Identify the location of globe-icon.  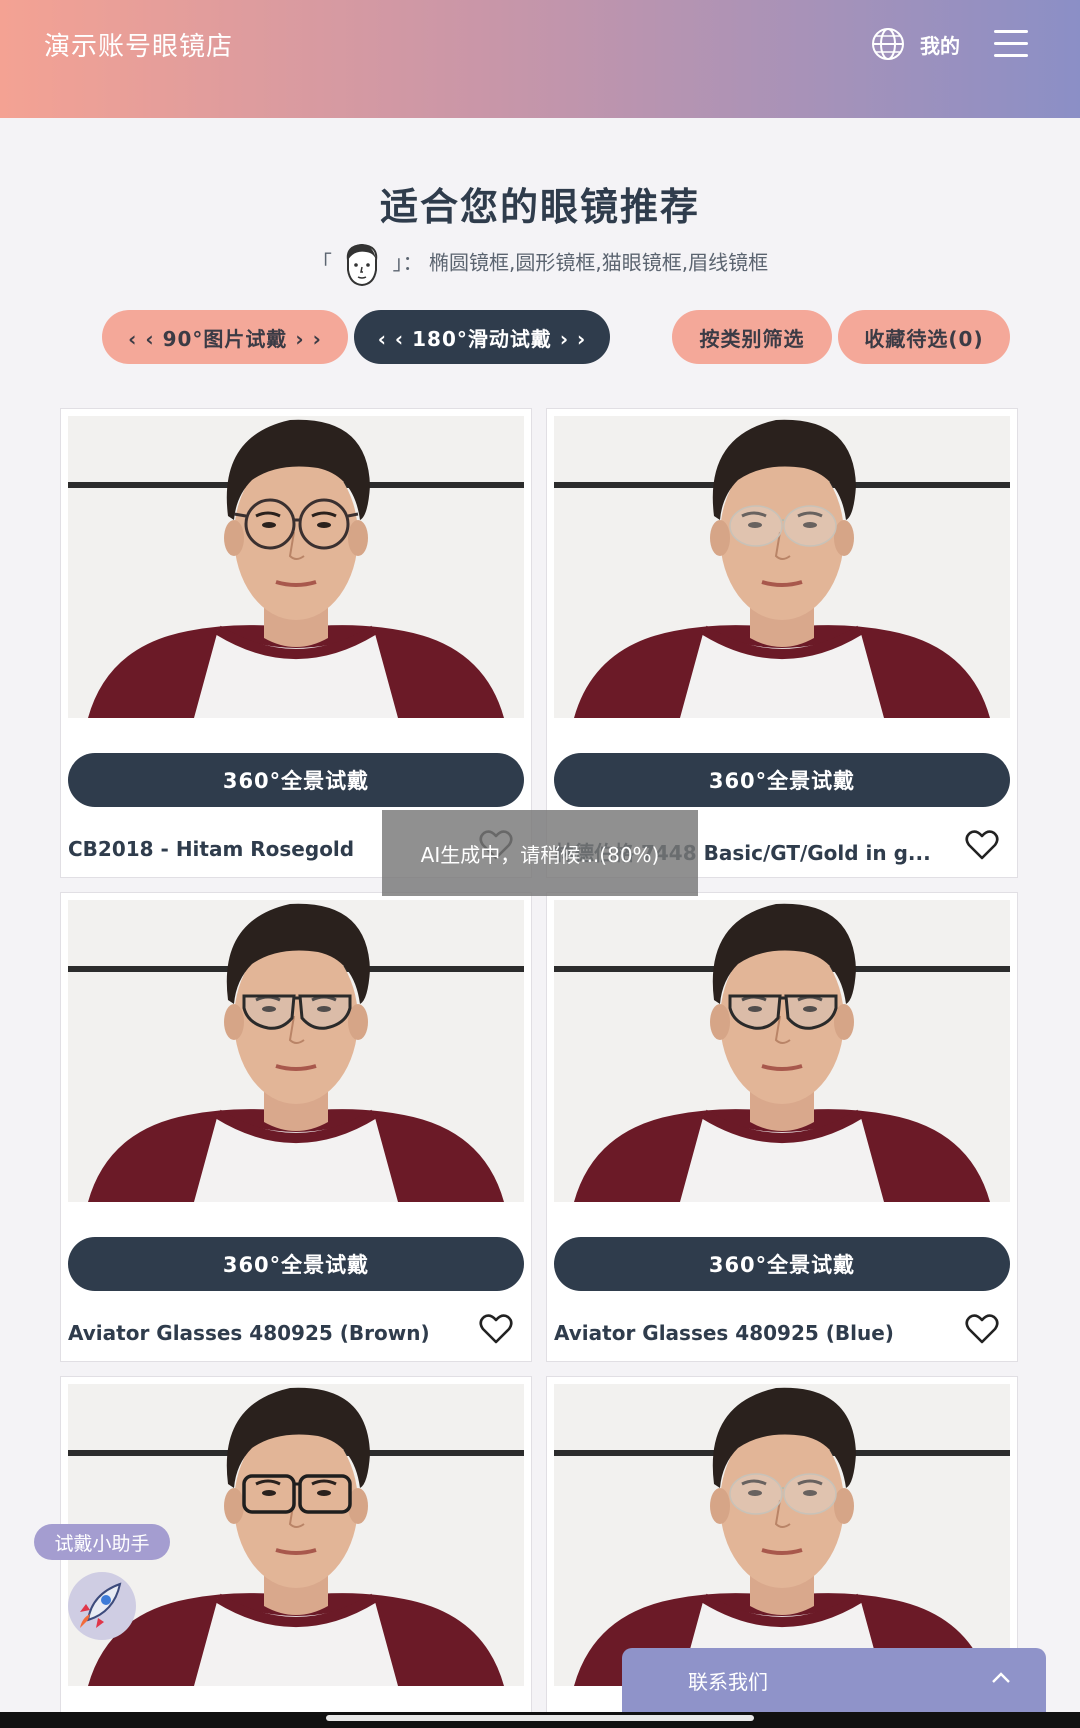
(888, 44).